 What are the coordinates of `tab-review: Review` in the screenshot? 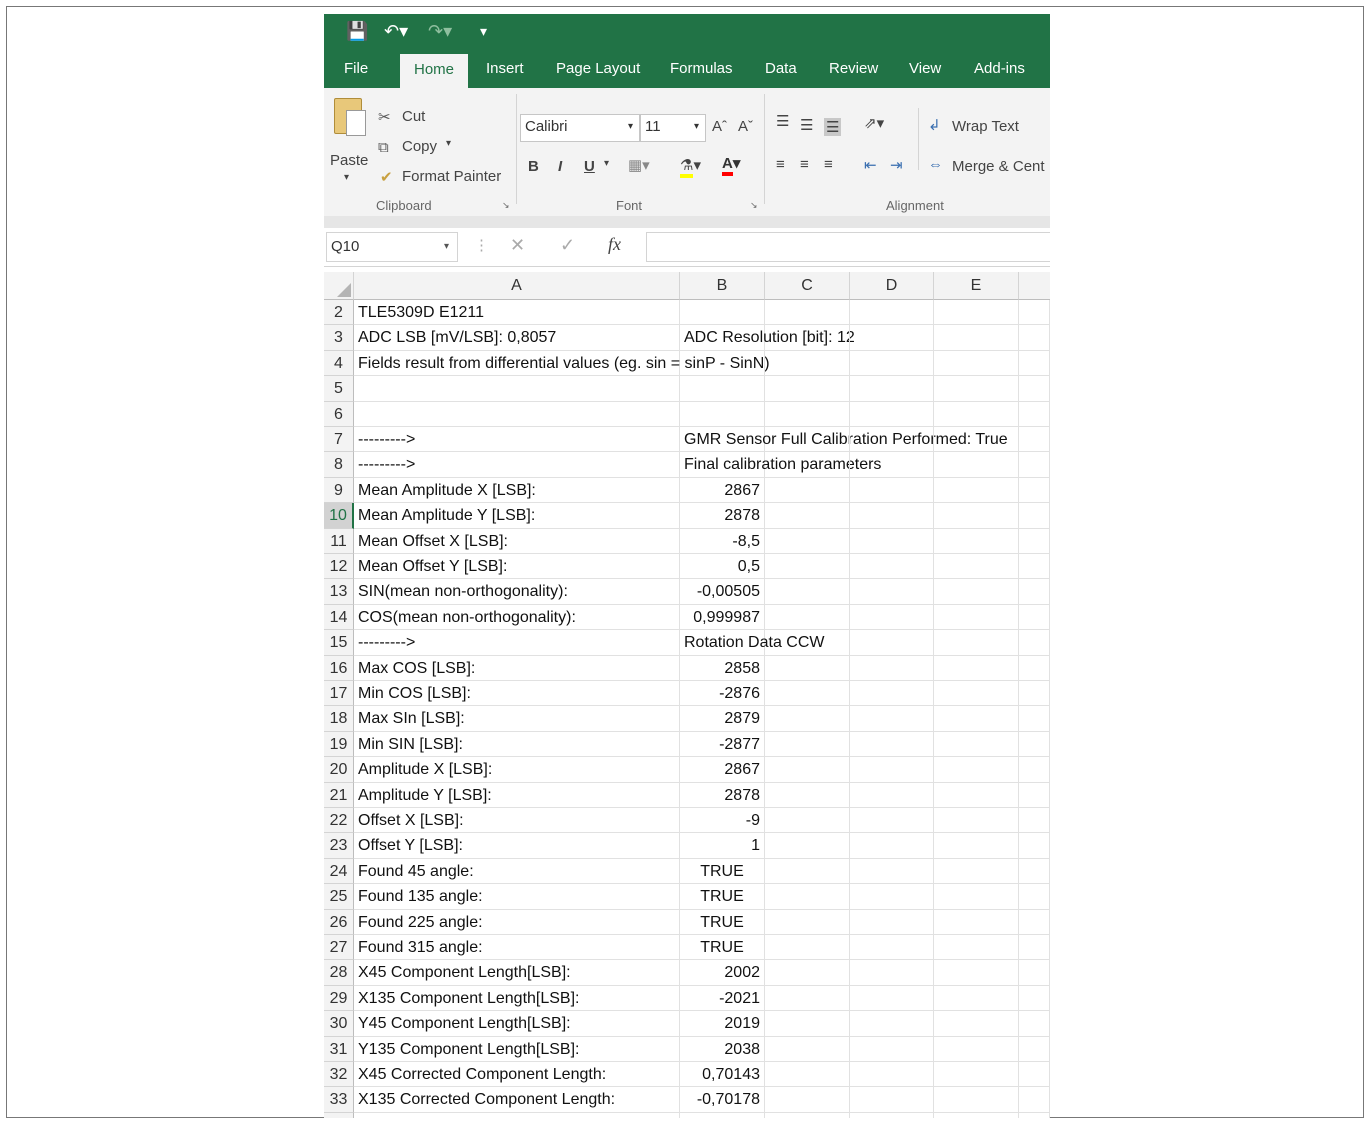 It's located at (853, 69).